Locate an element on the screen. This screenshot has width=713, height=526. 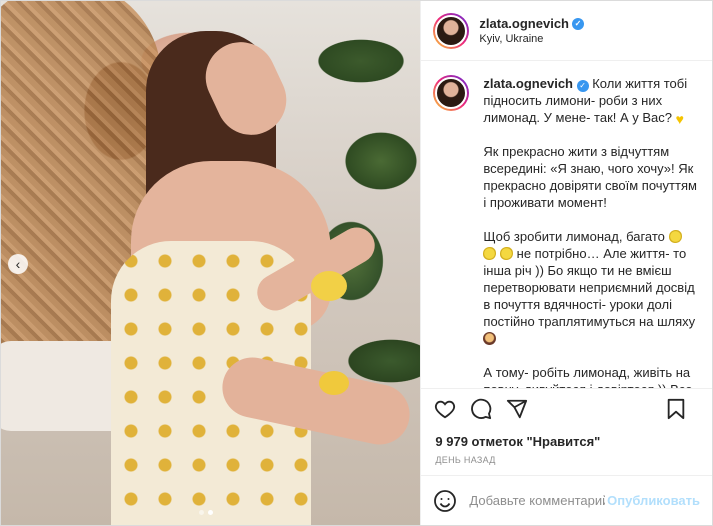
post-header: zlata.ognevich ✓ Kyiv, Ukraine is located at coordinates (566, 31).